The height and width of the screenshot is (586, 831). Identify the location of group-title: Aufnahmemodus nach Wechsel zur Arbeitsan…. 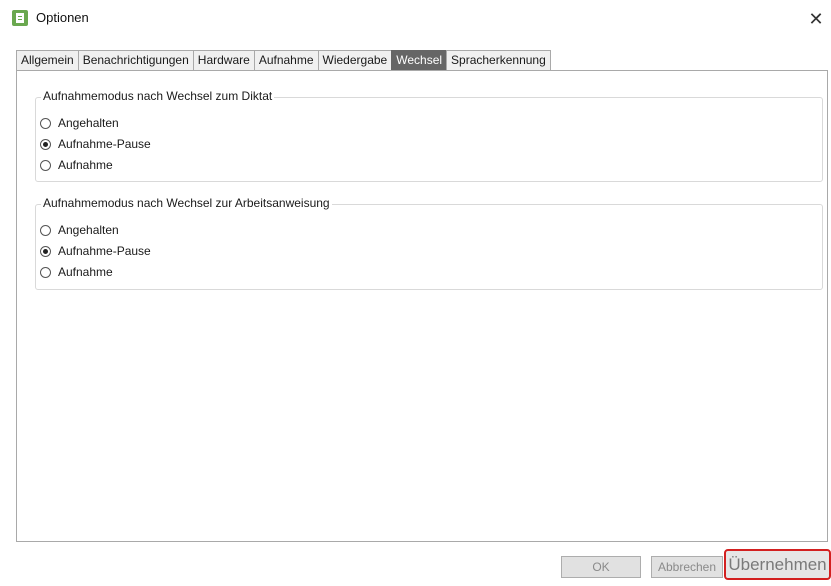
(186, 203).